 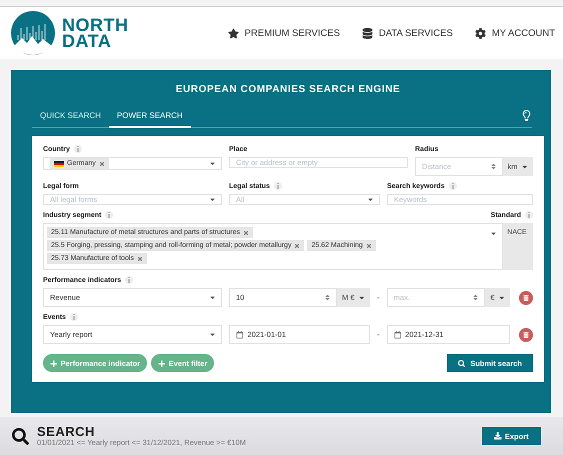 I want to click on star-icon, so click(x=233, y=33).